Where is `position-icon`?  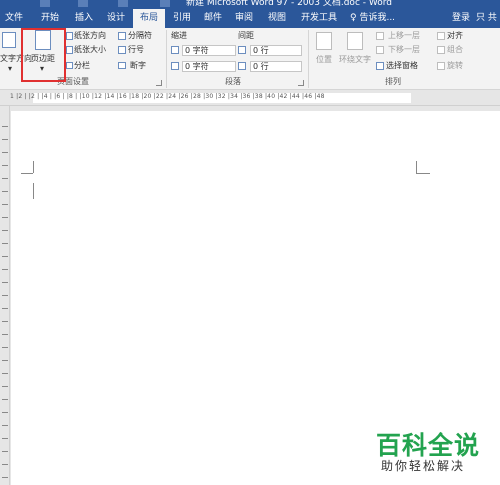
position-icon is located at coordinates (324, 41).